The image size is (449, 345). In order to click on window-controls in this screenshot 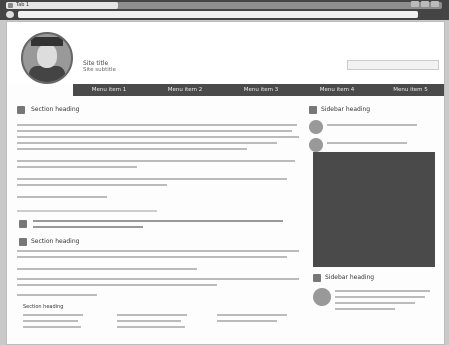, I will do `click(425, 5)`.